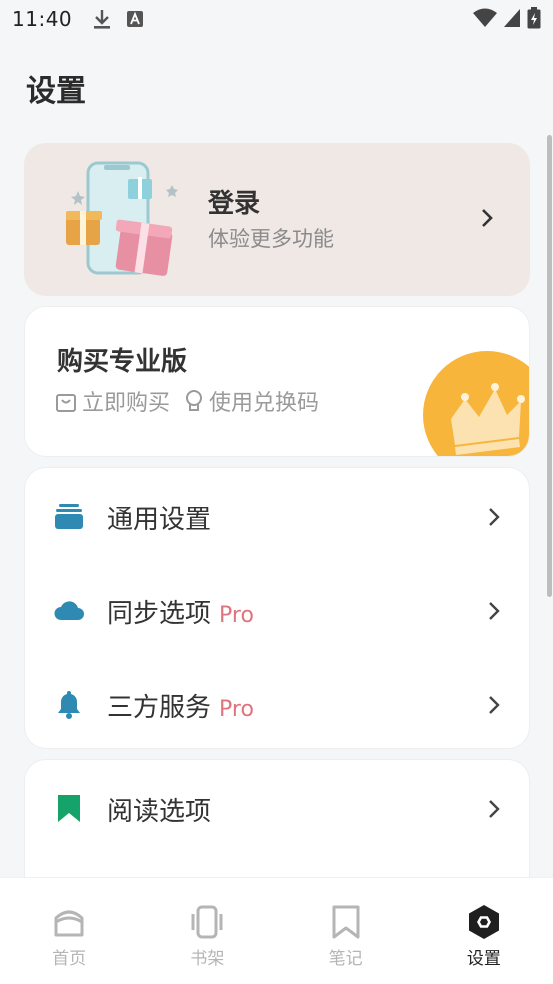 This screenshot has height=984, width=553. I want to click on settings-row-reading-label: 阅读选项, so click(159, 812).